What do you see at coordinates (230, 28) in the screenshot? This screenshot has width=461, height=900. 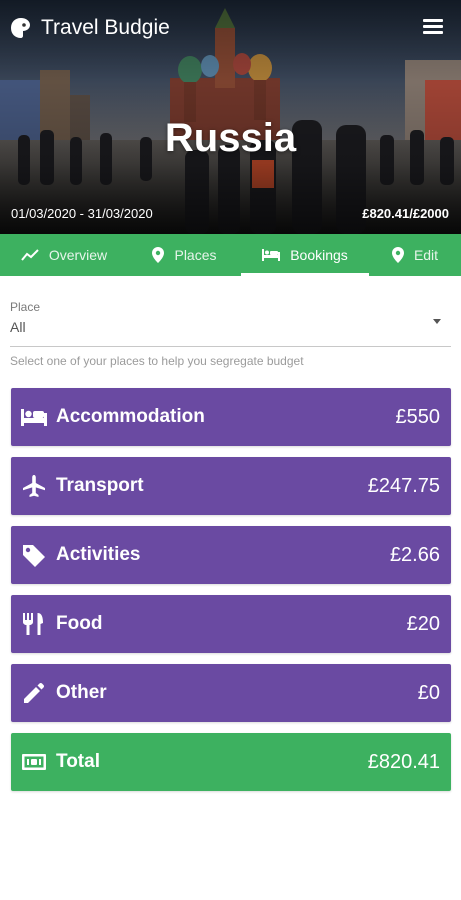 I see `top-app-bar: Travel Budgie` at bounding box center [230, 28].